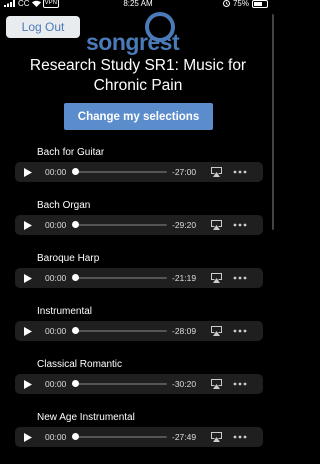  What do you see at coordinates (65, 311) in the screenshot?
I see `track-title: Instrumental` at bounding box center [65, 311].